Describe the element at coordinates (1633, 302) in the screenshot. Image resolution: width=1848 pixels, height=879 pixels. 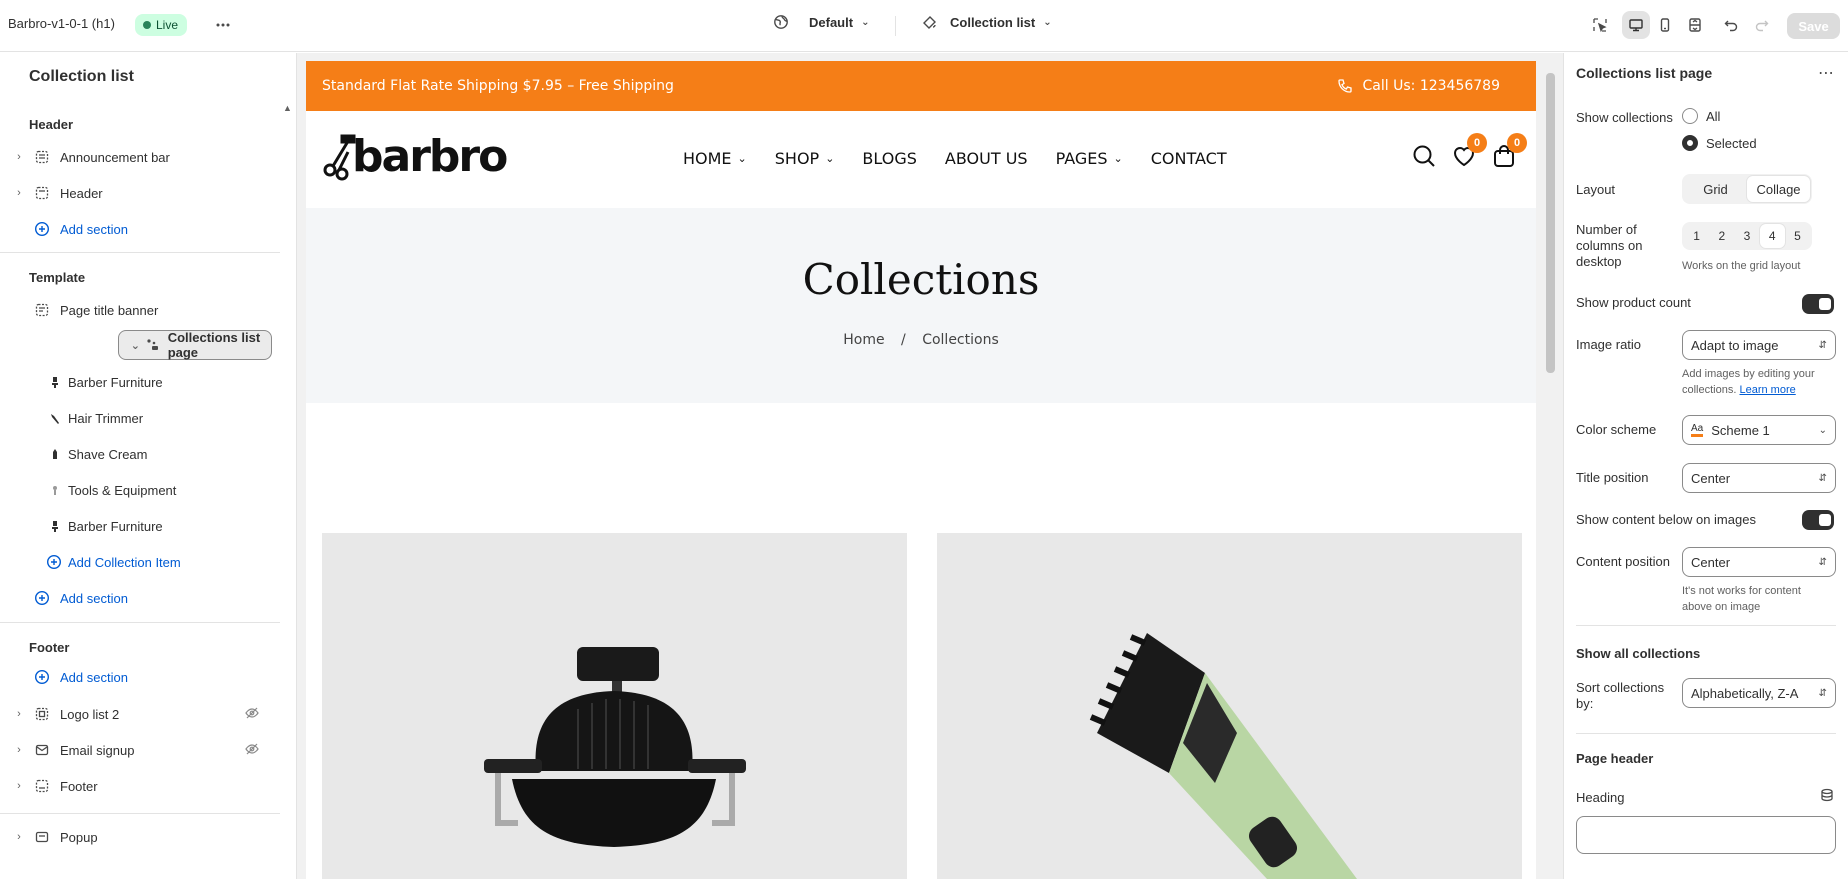
I see `product-count-label: Show product count` at that location.